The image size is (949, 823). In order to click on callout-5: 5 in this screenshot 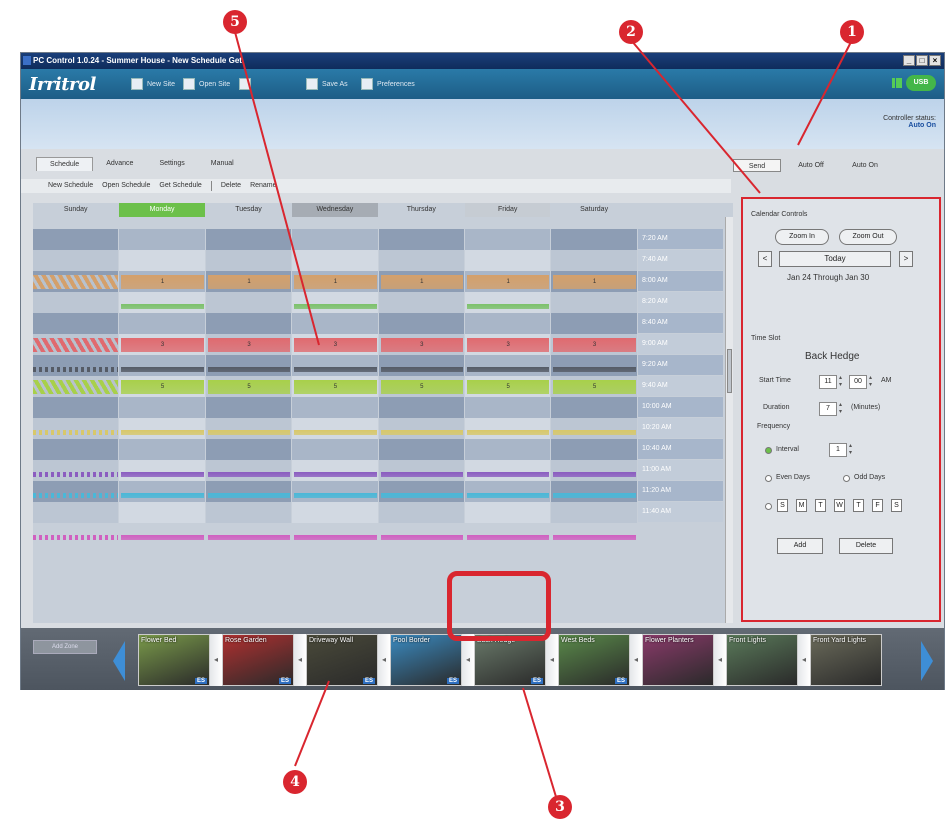, I will do `click(235, 22)`.